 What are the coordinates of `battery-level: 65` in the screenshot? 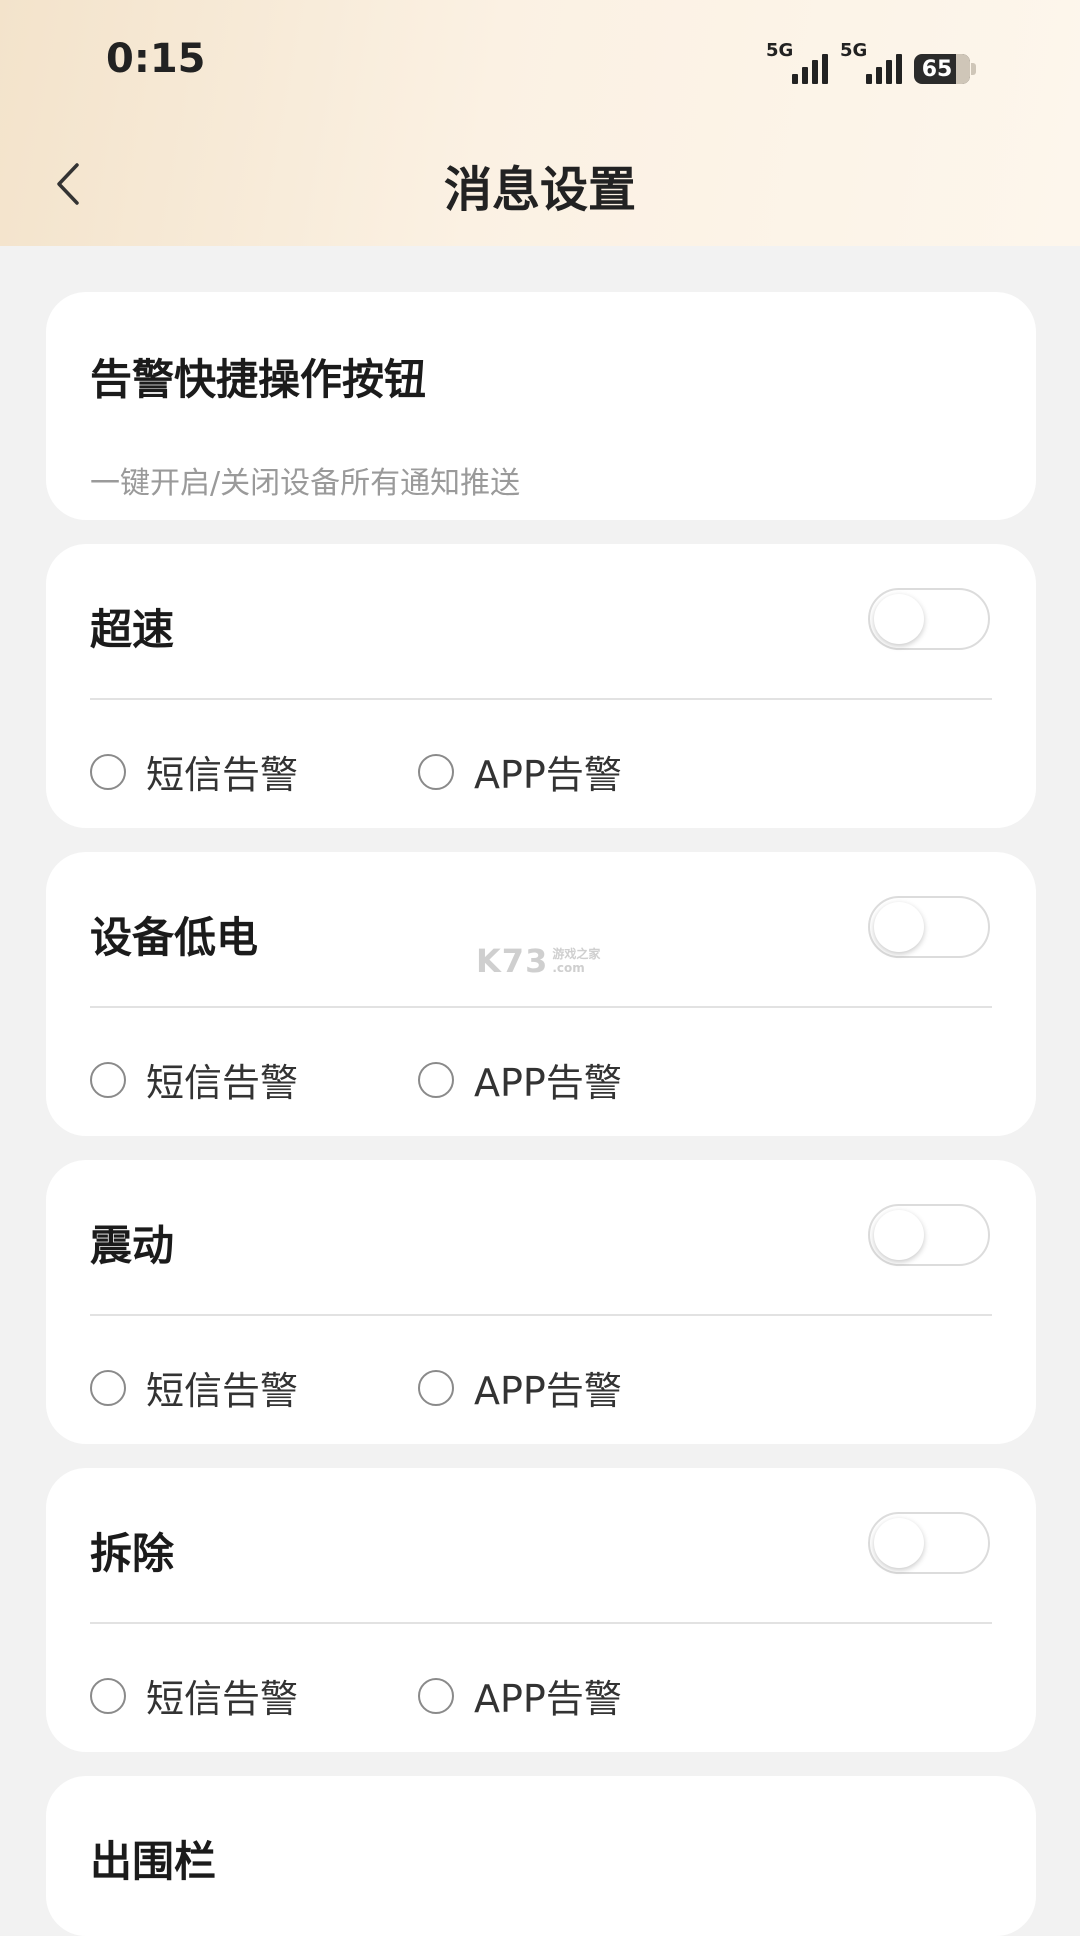 It's located at (937, 69).